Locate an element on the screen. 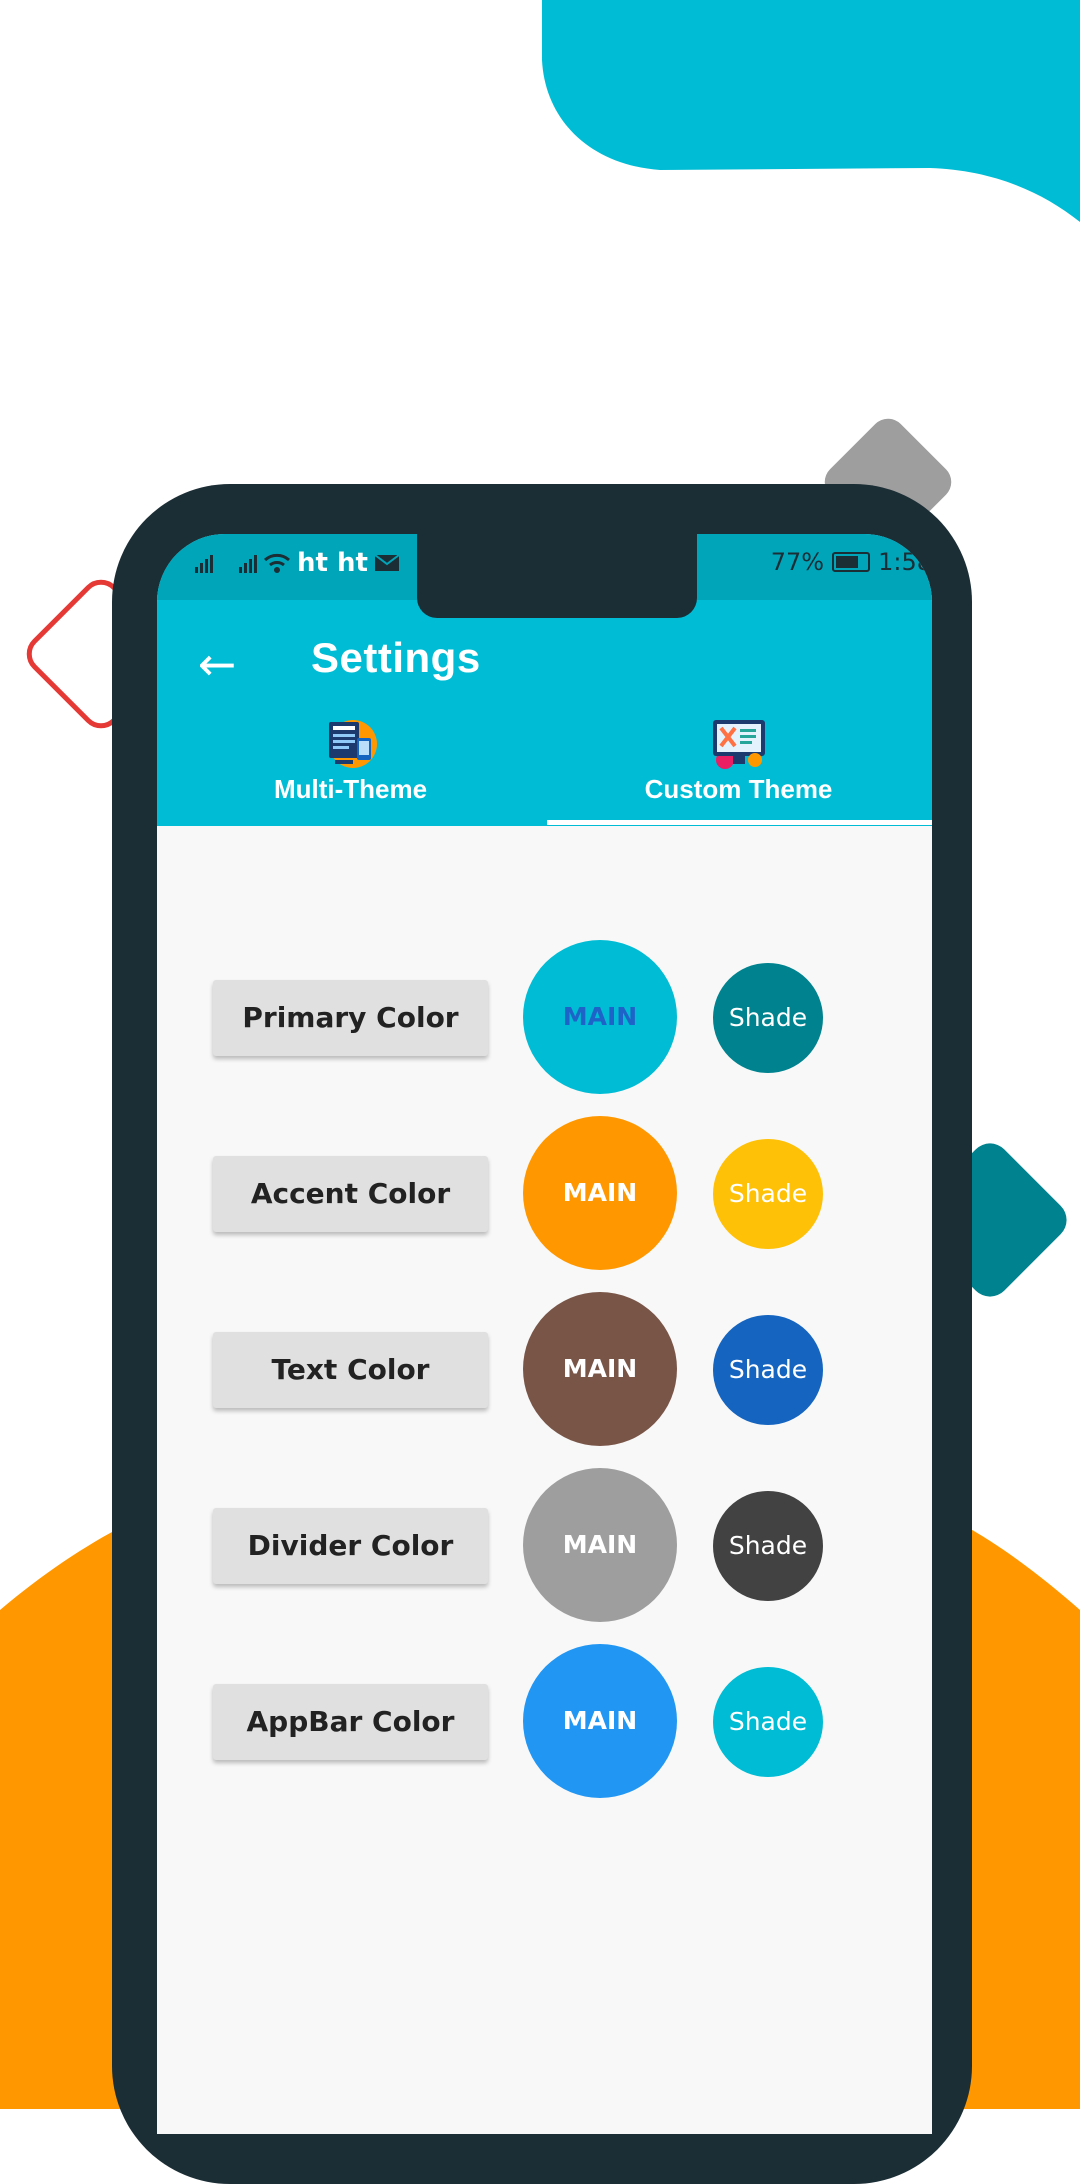 The width and height of the screenshot is (1080, 2184). color-label-button: AppBar Color is located at coordinates (350, 1722).